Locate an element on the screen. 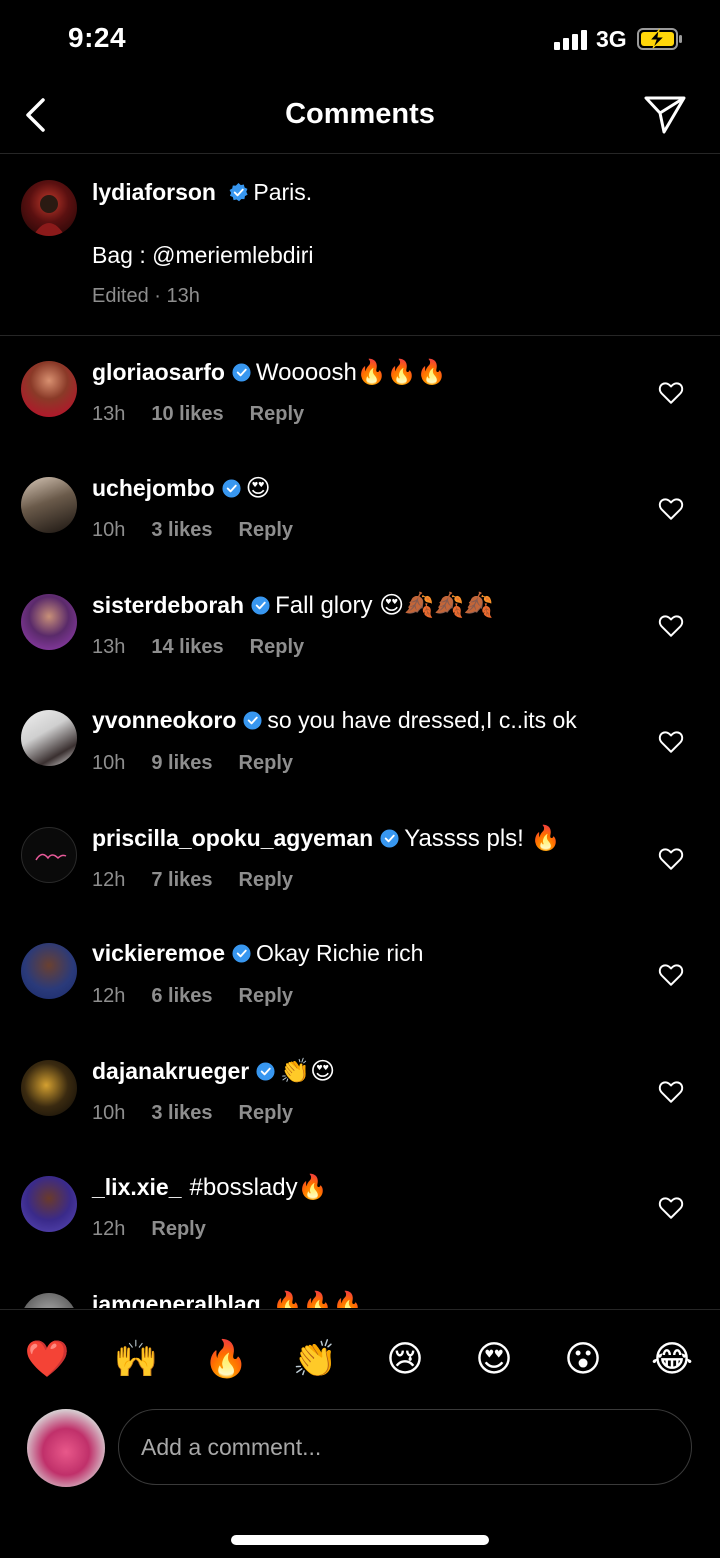 This screenshot has width=720, height=1558. caption-line: lydiaforson Paris. is located at coordinates (202, 192).